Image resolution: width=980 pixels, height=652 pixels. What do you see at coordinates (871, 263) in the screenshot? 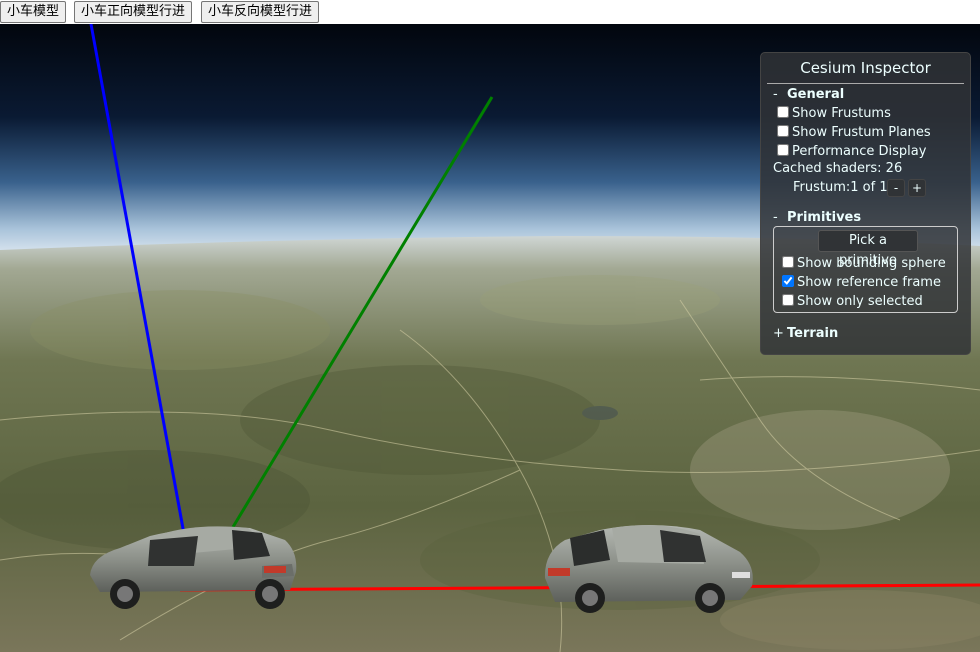
I see `show-bounding-sphere-label: Show bounding sphere` at bounding box center [871, 263].